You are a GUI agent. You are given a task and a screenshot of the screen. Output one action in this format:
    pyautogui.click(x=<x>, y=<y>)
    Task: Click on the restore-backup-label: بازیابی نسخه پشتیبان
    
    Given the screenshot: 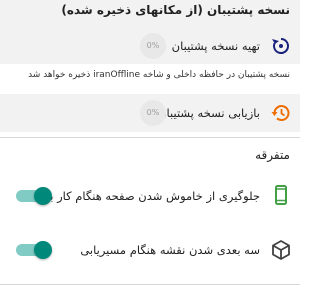 What is the action you would take?
    pyautogui.click(x=209, y=113)
    